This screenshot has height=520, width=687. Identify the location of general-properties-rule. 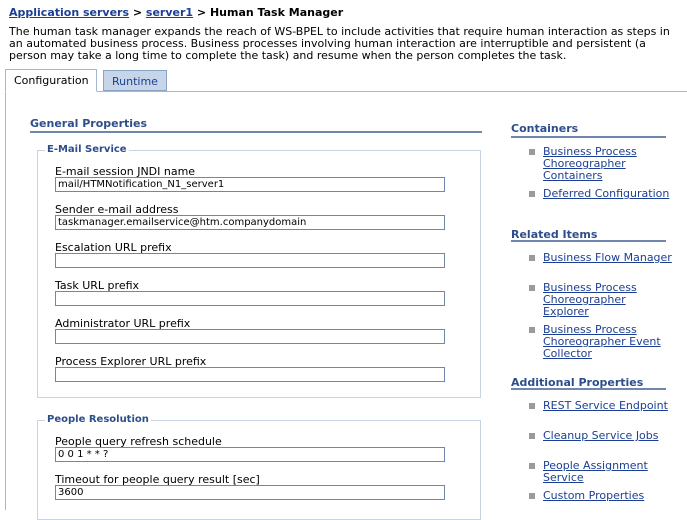
(256, 132).